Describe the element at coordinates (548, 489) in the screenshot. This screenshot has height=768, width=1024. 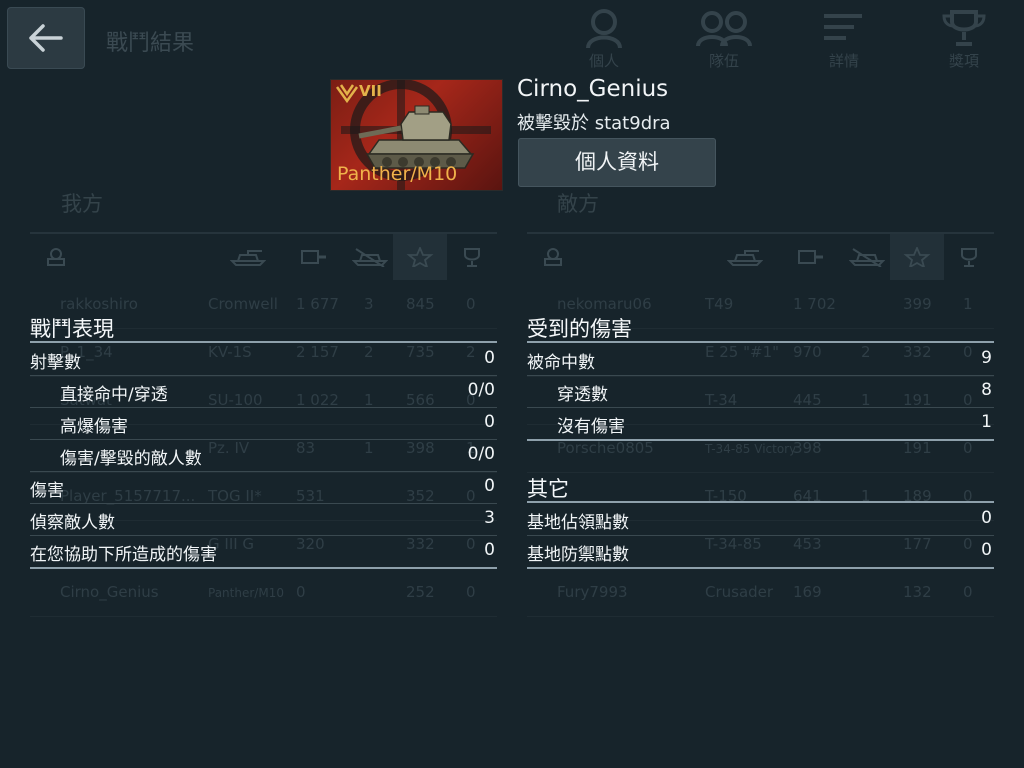
I see `other-title: 其它` at that location.